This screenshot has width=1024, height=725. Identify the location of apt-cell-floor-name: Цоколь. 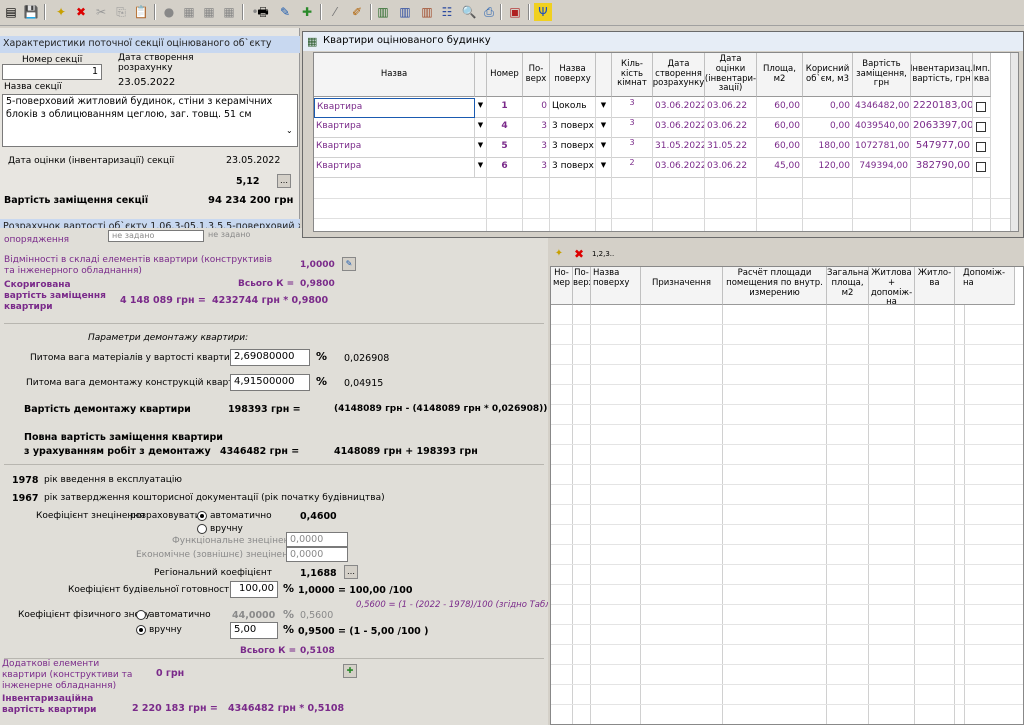
(573, 108).